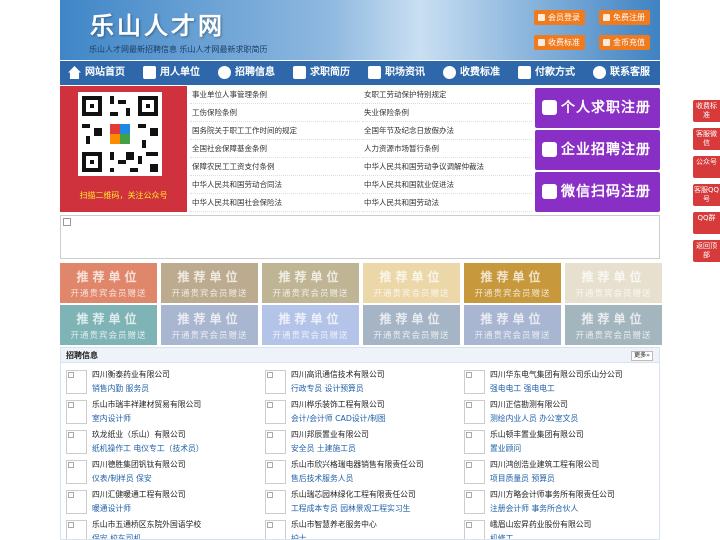  Describe the element at coordinates (447, 113) in the screenshot. I see `policy-link: 失业保险条例` at that location.